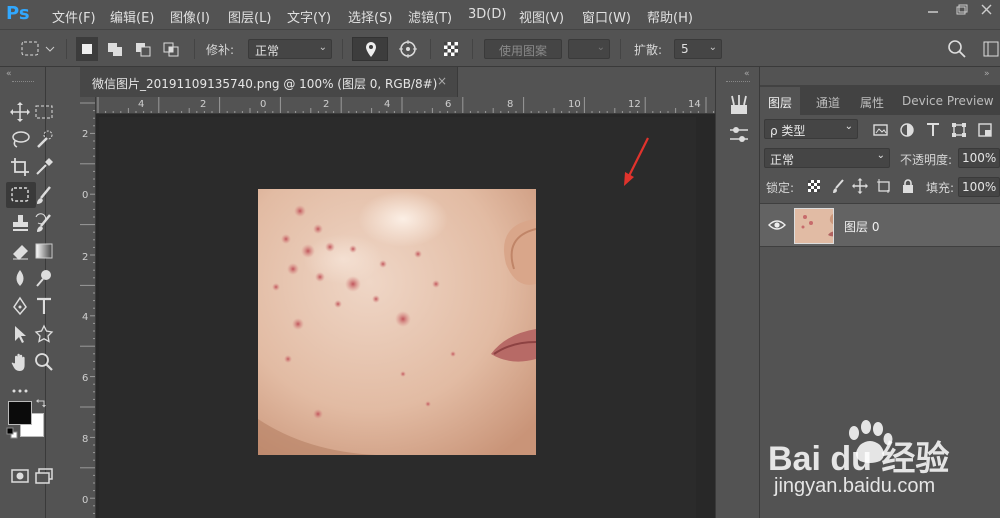  What do you see at coordinates (115, 49) in the screenshot?
I see `add-to-selection-icon` at bounding box center [115, 49].